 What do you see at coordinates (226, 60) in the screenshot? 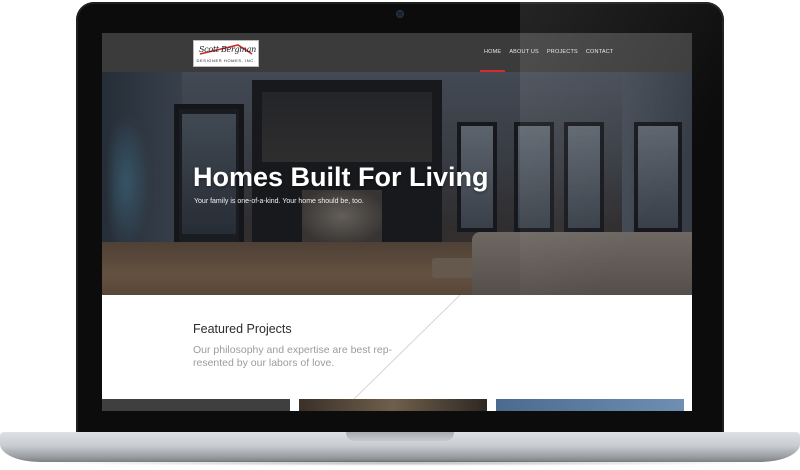
I see `logo-subtitle: DESIGNER HOMES, INC.` at bounding box center [226, 60].